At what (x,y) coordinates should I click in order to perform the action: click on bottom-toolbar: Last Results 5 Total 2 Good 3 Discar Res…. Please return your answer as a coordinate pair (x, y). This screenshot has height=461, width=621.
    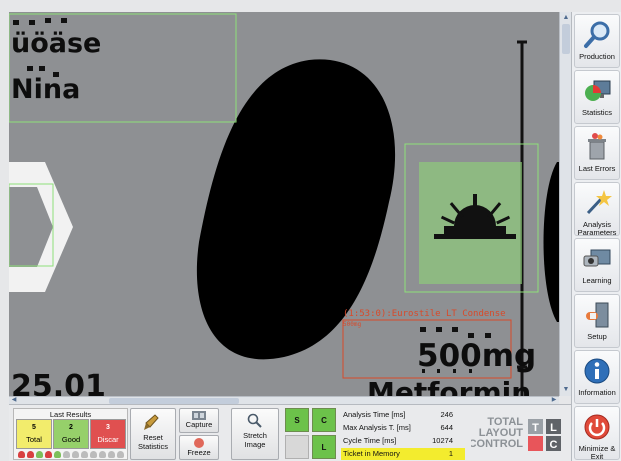
    Looking at the image, I should click on (290, 432).